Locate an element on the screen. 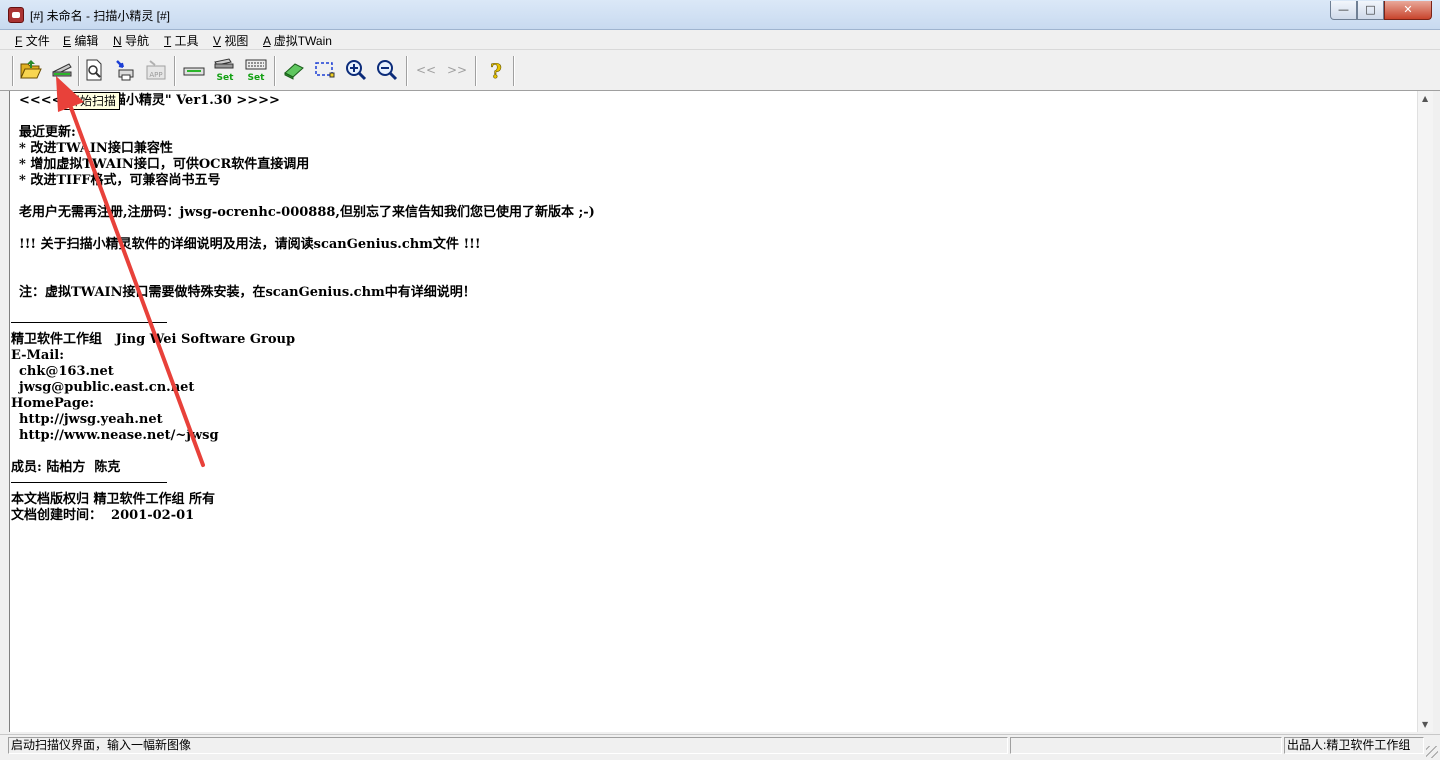 Image resolution: width=1440 pixels, height=760 pixels. menu-edit: E 编辑 is located at coordinates (80, 40).